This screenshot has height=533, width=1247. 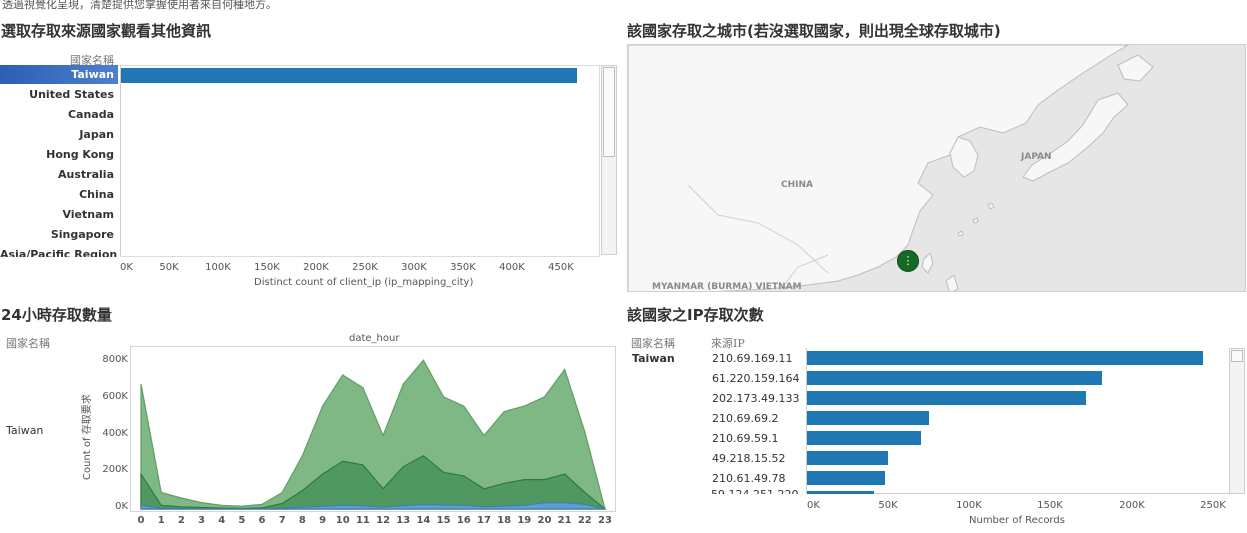 What do you see at coordinates (141, 520) in the screenshot?
I see `hourly-x-tick: 0` at bounding box center [141, 520].